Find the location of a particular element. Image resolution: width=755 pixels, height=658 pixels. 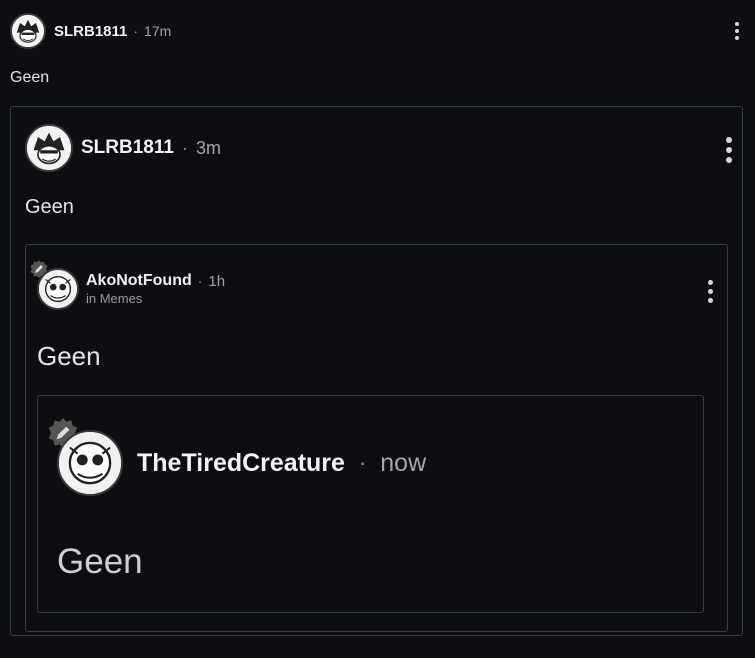

post-header: TheTiredCreature · now is located at coordinates (241, 463).